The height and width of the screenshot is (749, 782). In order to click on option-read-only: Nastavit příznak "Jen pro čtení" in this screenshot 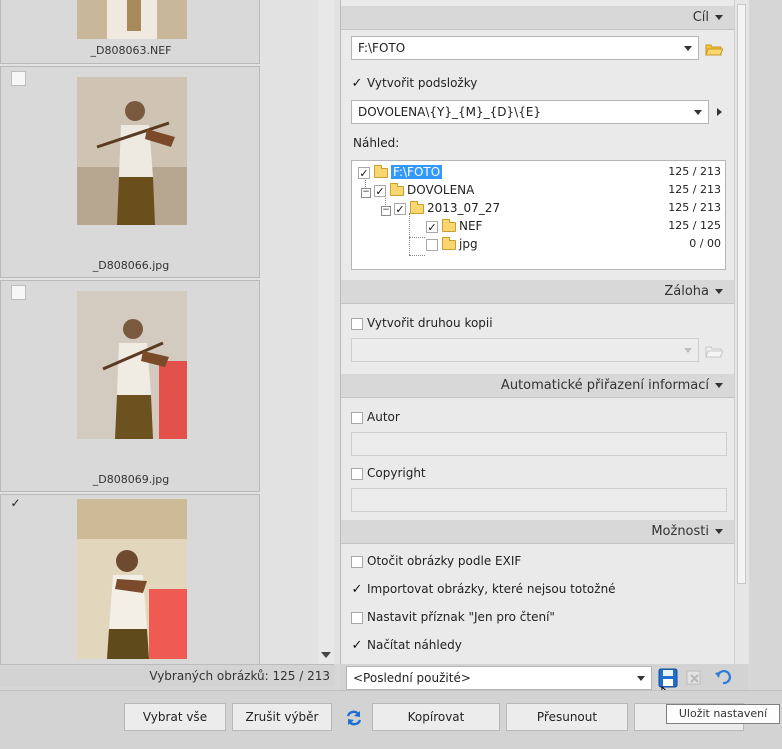, I will do `click(453, 617)`.